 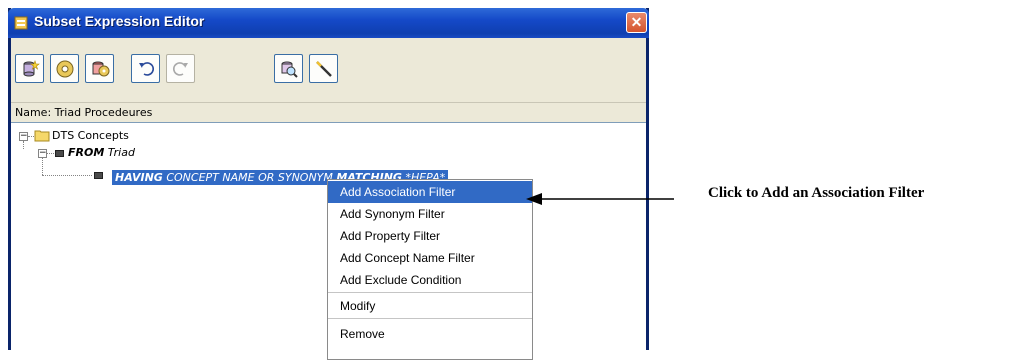 I want to click on menu-item-modify: Modify, so click(x=430, y=306).